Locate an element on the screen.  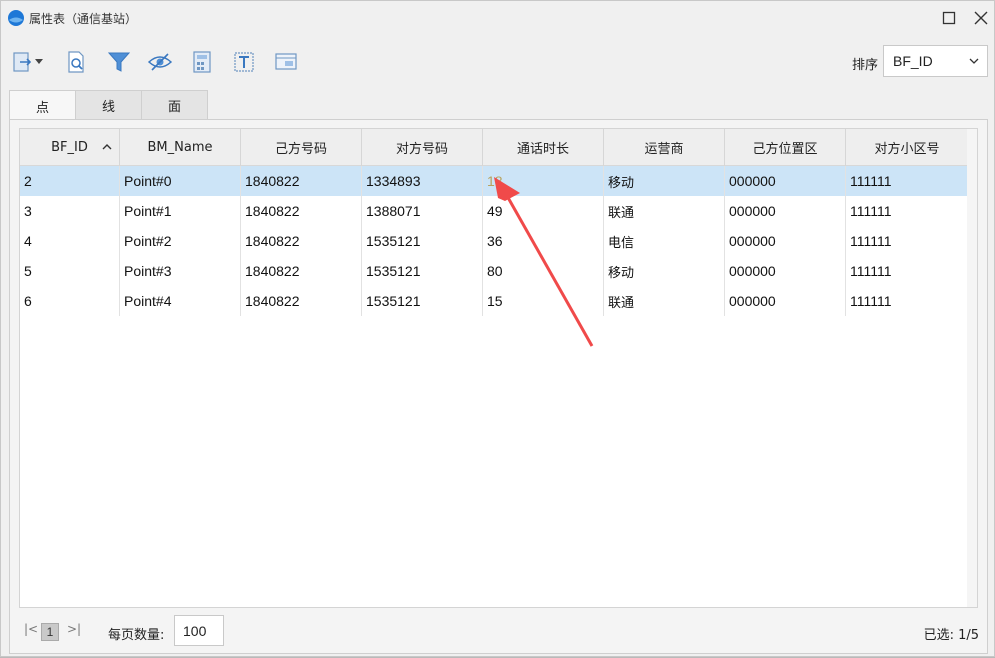
geometry-tabs: 点 线 面 is located at coordinates (108, 105).